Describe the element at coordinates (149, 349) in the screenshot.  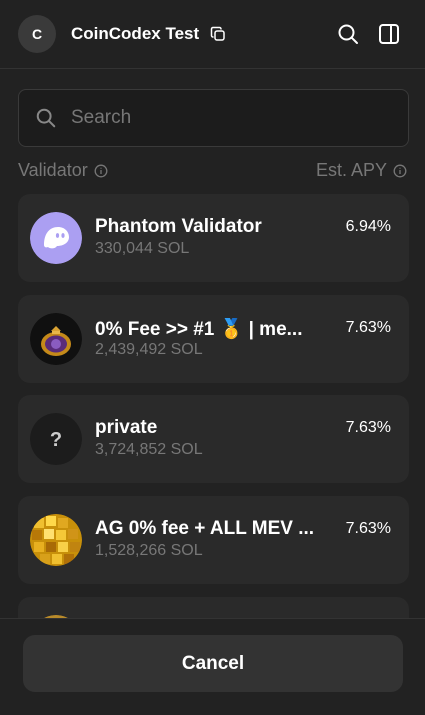
I see `validator-stake: 2,439,492 SOL` at that location.